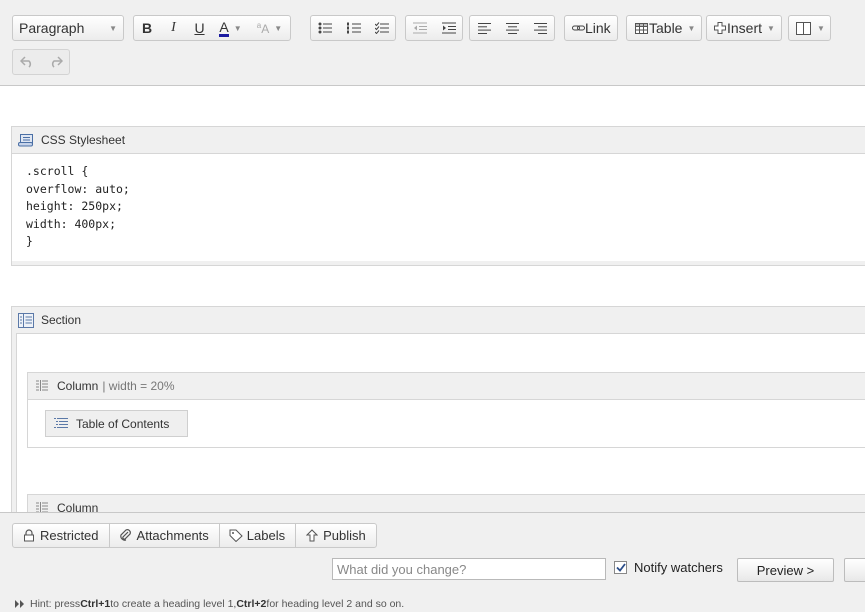 The width and height of the screenshot is (865, 612). I want to click on undo-button, so click(27, 62).